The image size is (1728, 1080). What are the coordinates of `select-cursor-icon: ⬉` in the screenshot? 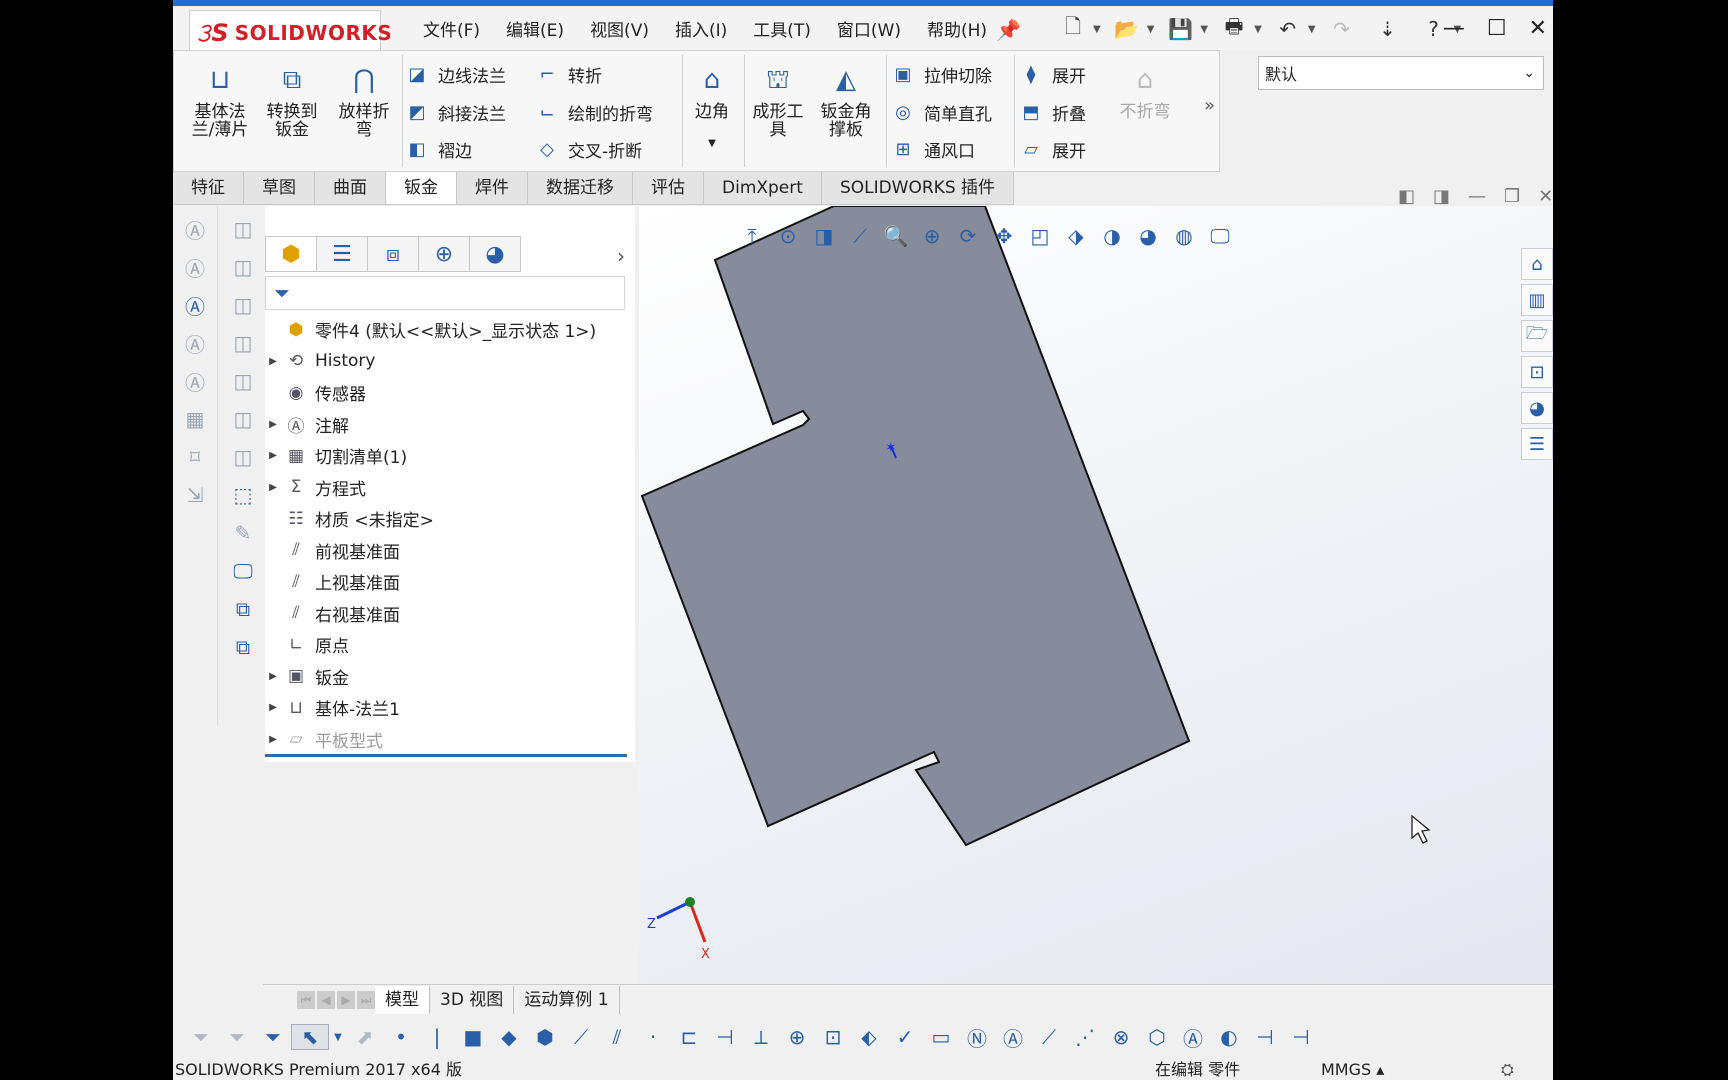 It's located at (310, 1037).